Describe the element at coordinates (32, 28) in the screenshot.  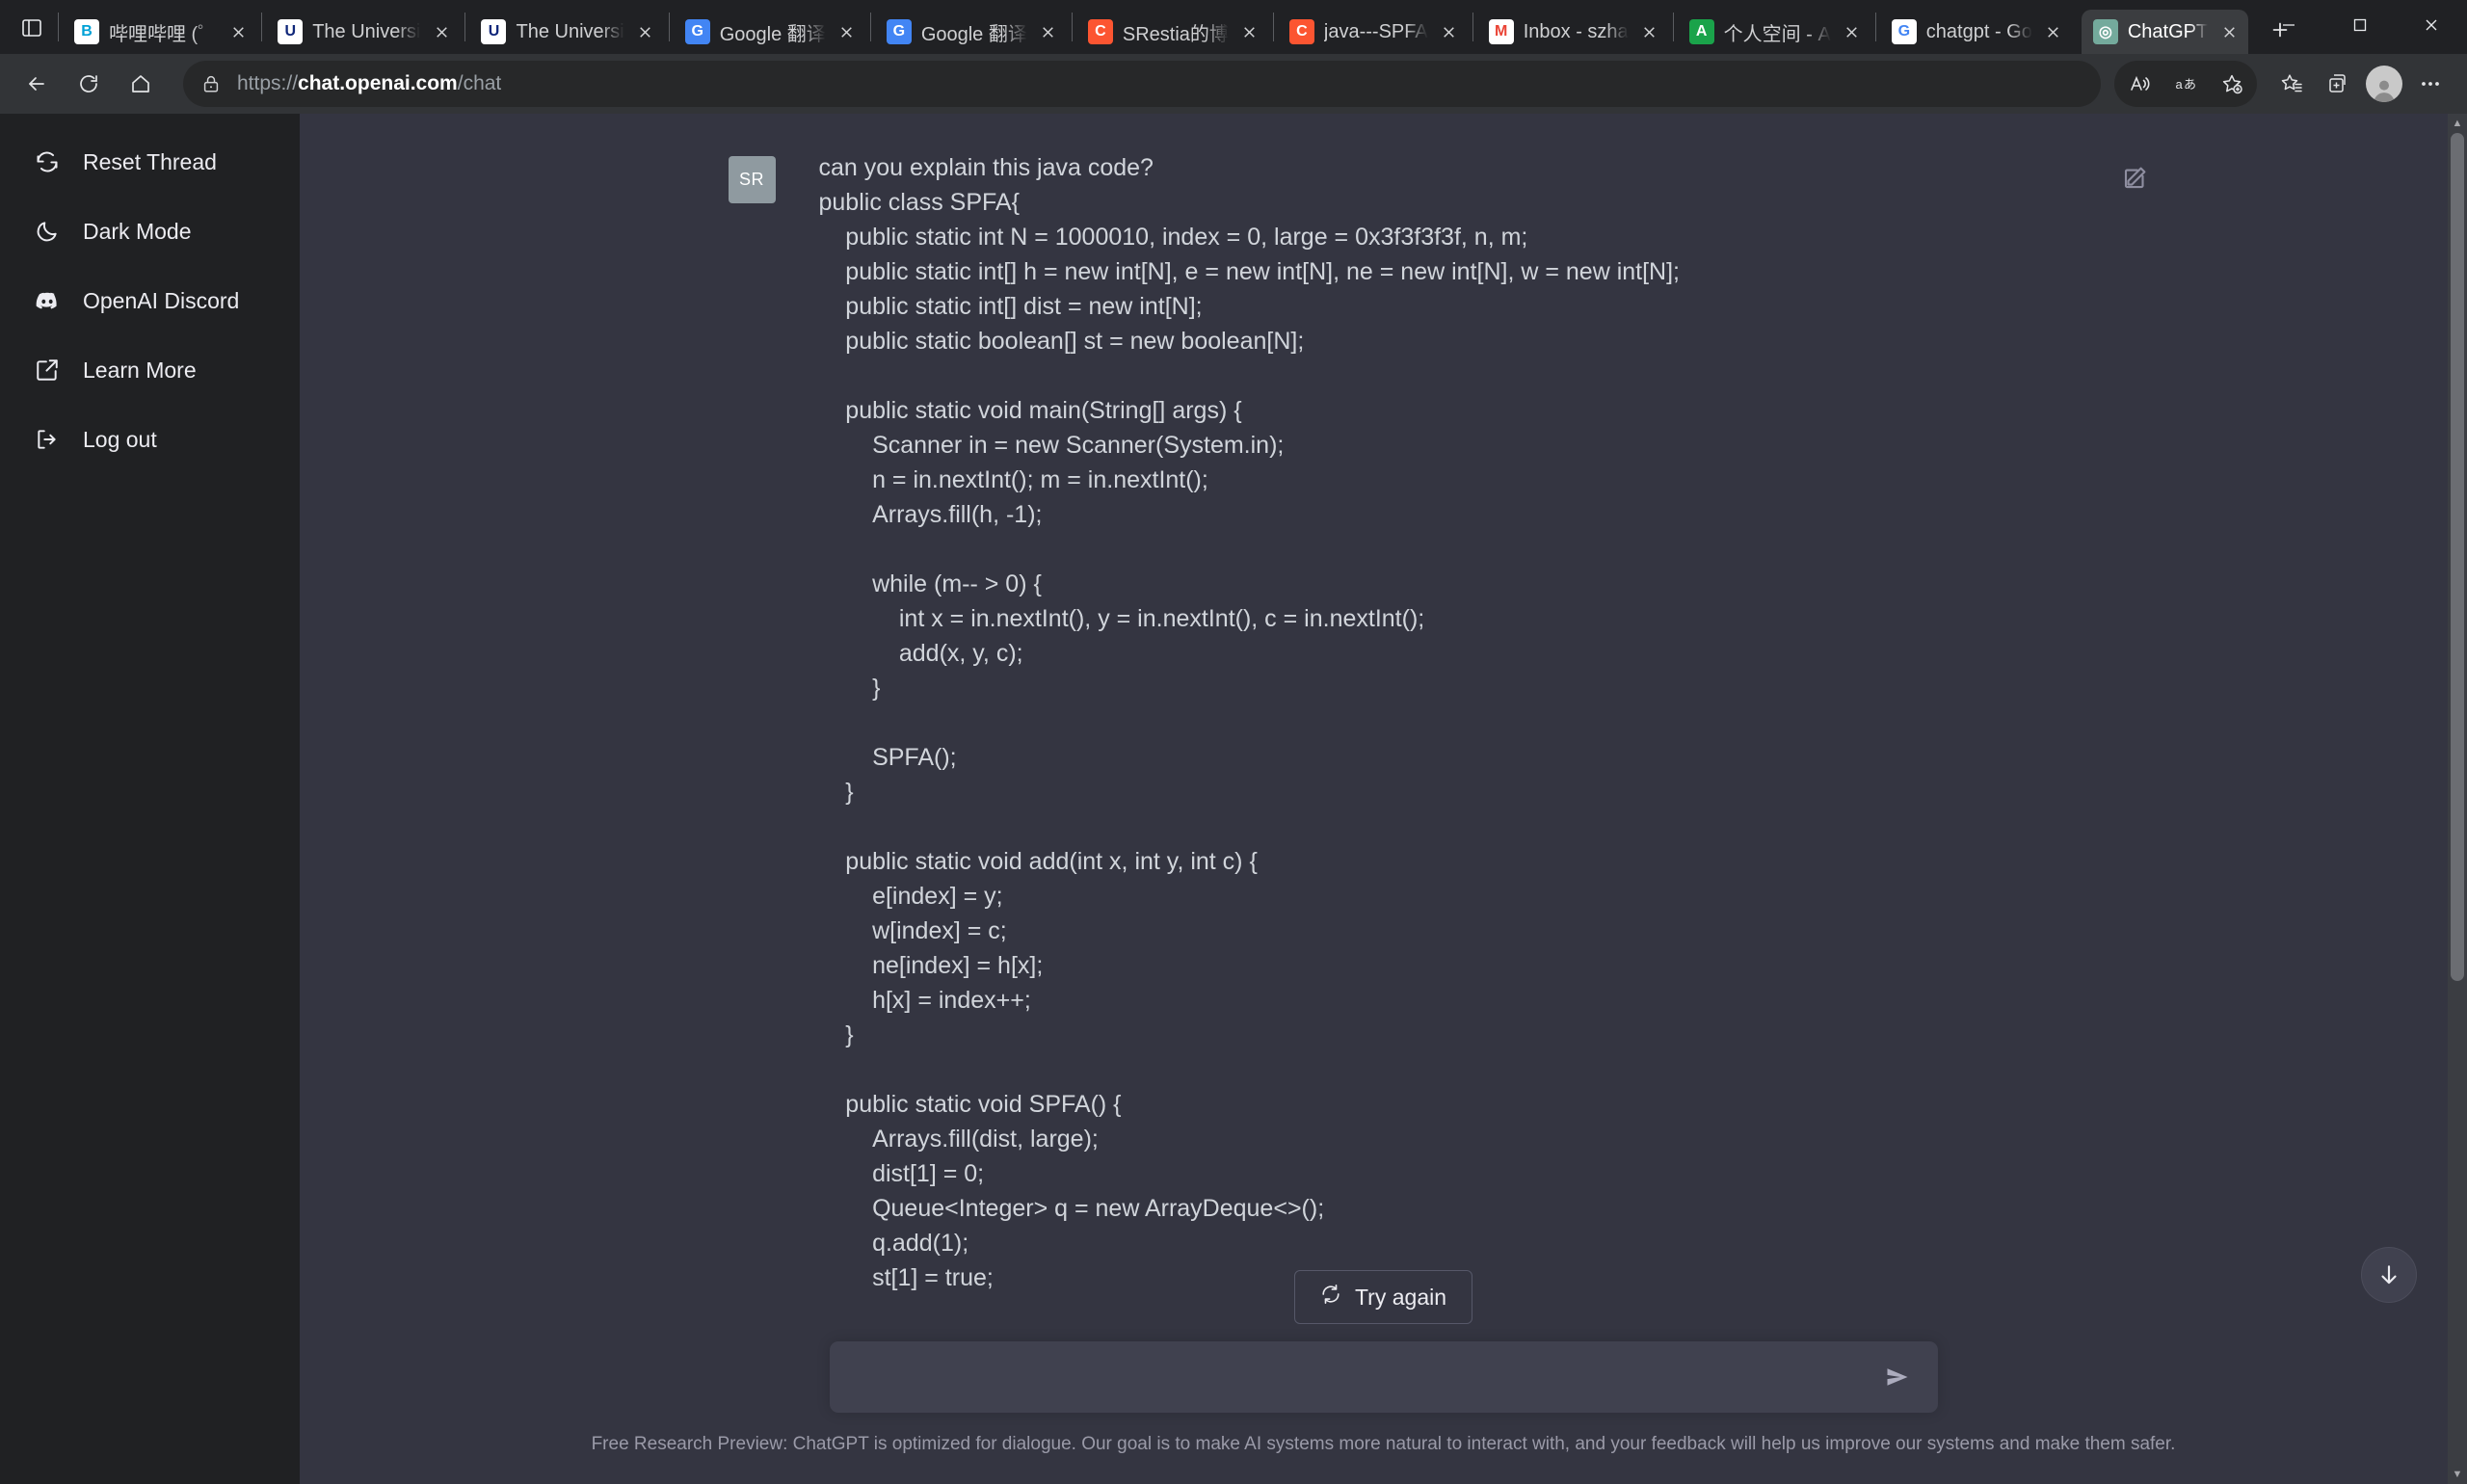
I see `tab-actions-icon` at that location.